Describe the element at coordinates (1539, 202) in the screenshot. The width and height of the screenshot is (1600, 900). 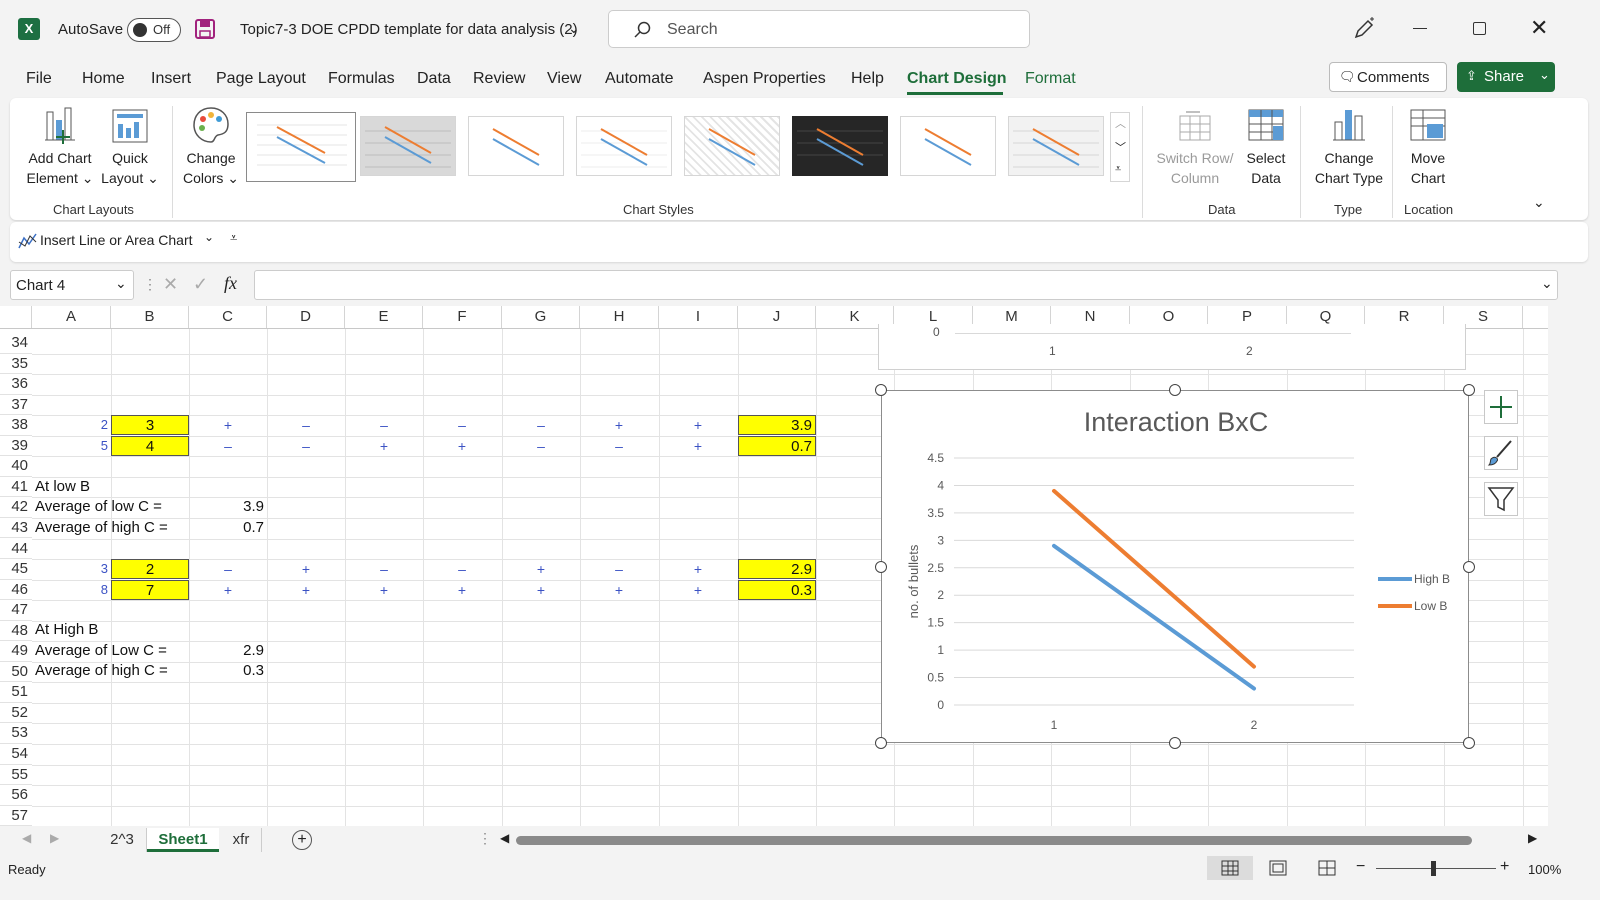
I see `ribbon-collapse-icon: ⌄` at that location.